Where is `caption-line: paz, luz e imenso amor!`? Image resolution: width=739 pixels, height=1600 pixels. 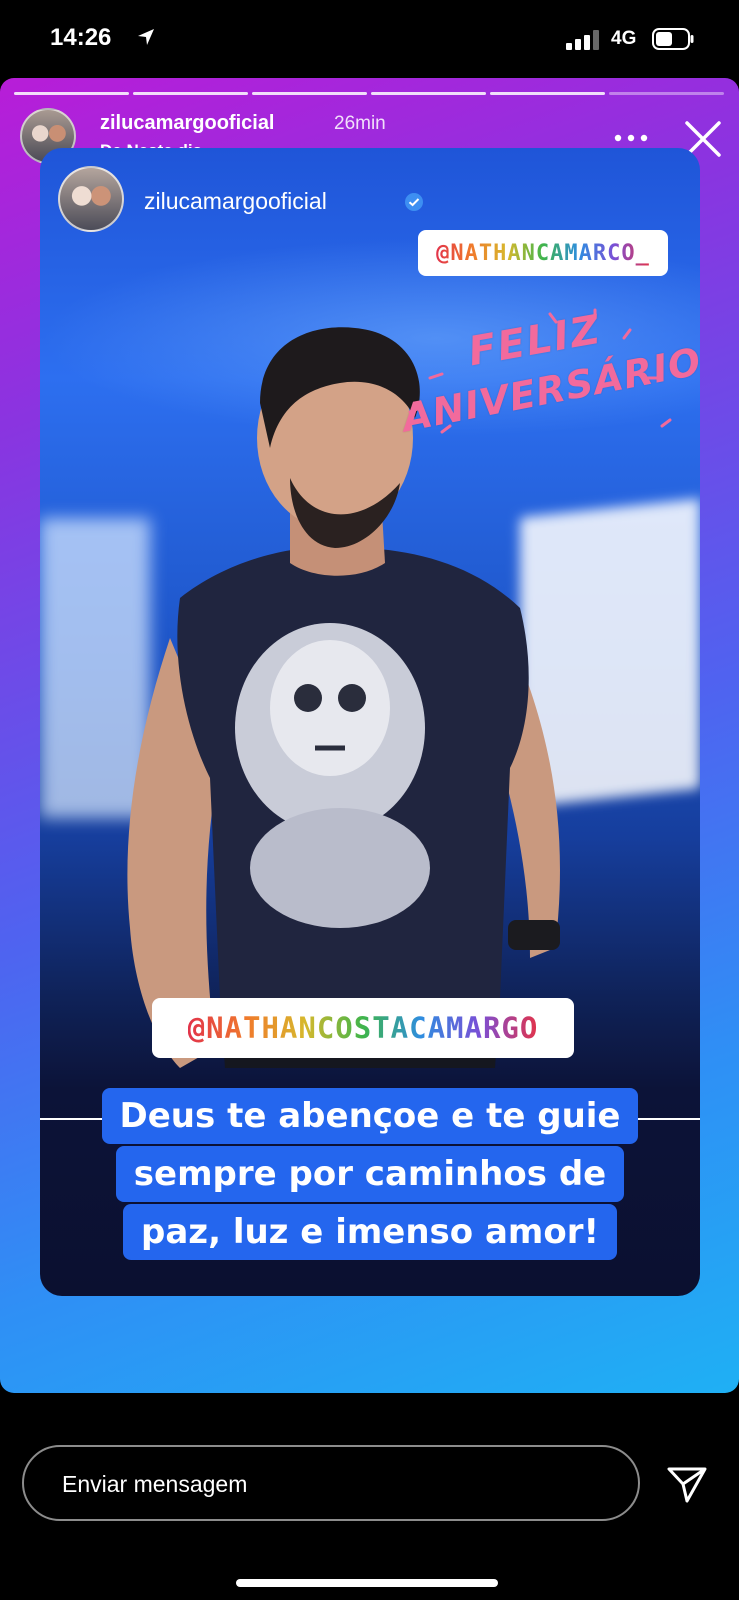
caption-line: paz, luz e imenso amor! is located at coordinates (370, 1232).